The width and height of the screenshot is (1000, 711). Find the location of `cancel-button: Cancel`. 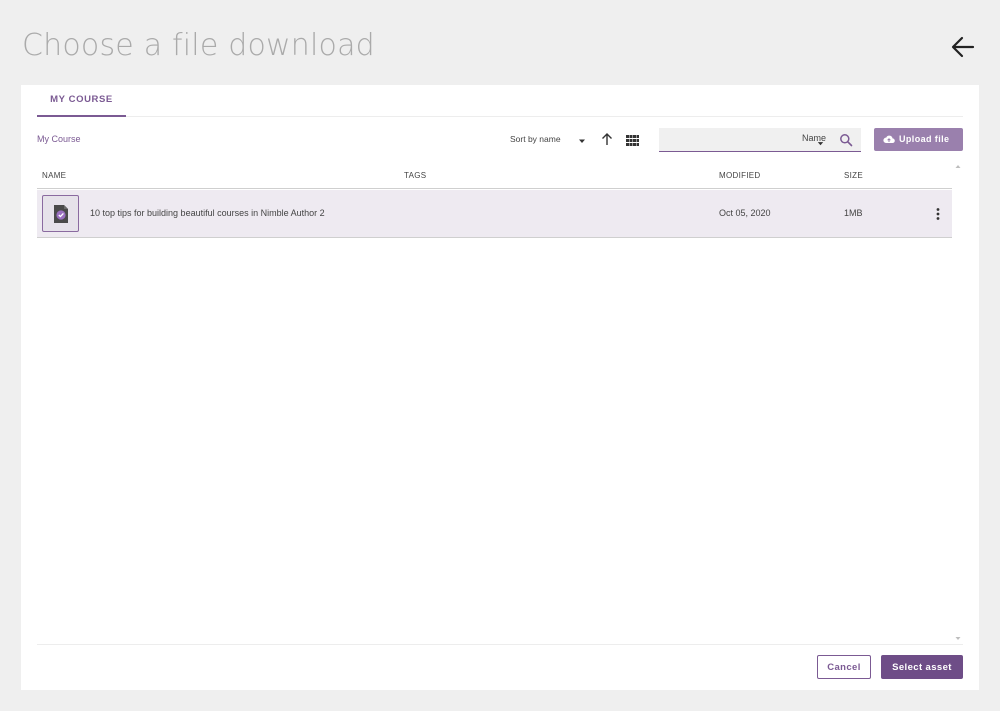

cancel-button: Cancel is located at coordinates (844, 667).